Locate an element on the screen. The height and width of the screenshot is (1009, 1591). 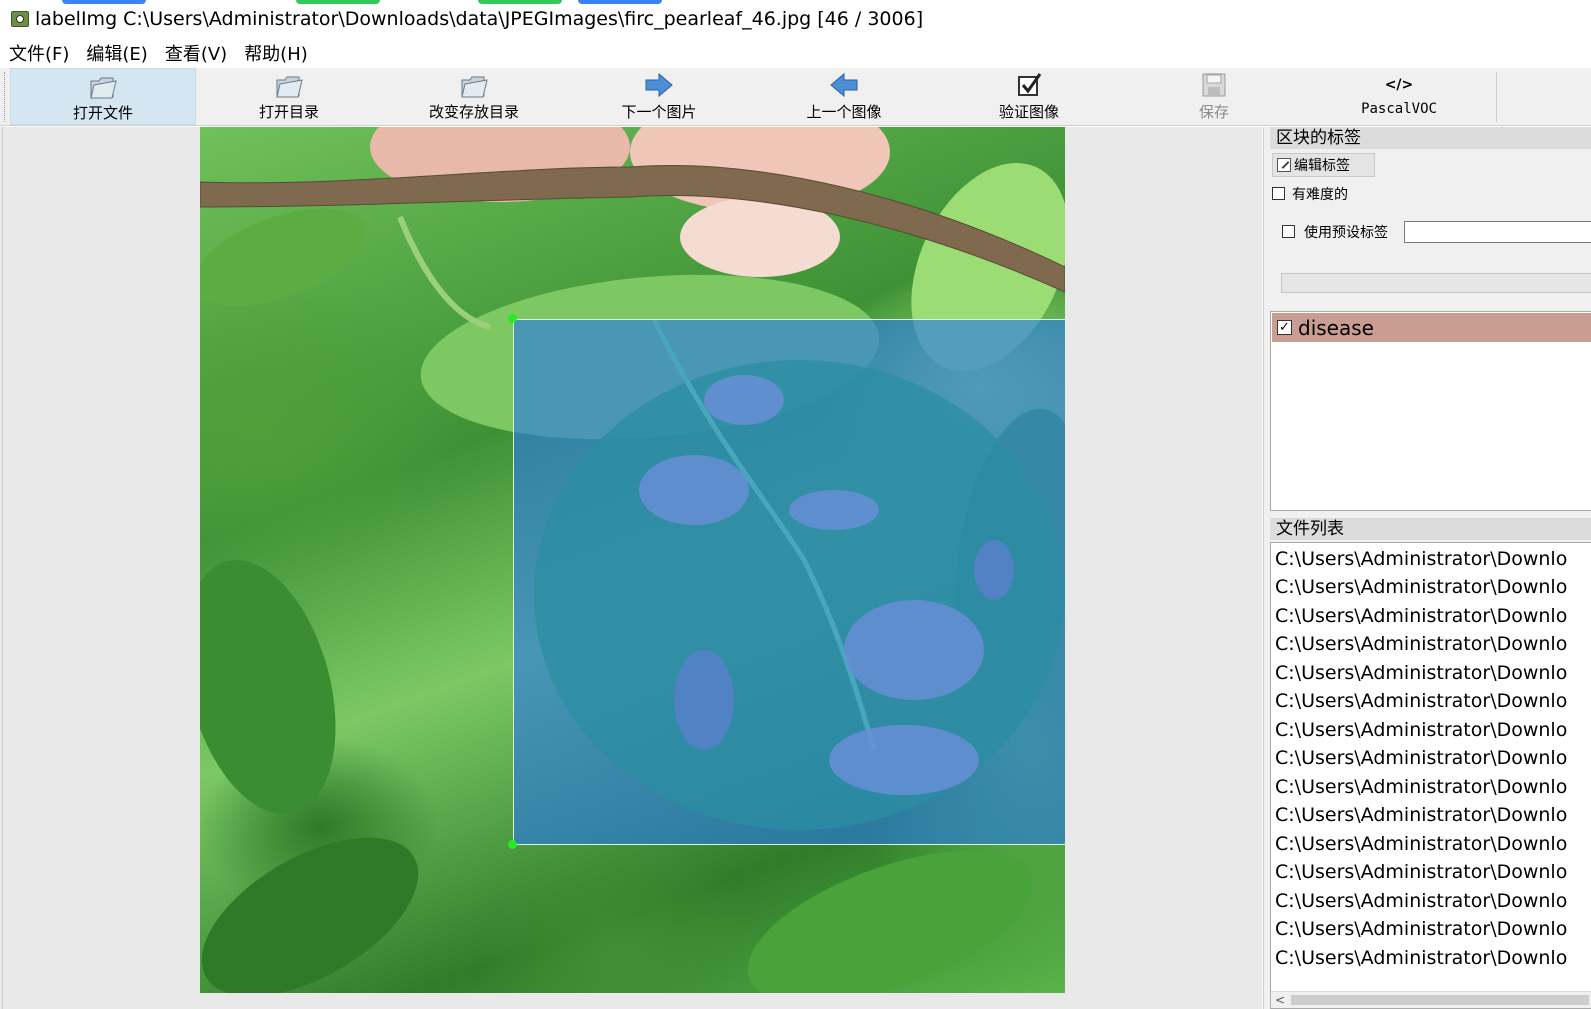
label-list-item: ✓ disease is located at coordinates (1431, 327).